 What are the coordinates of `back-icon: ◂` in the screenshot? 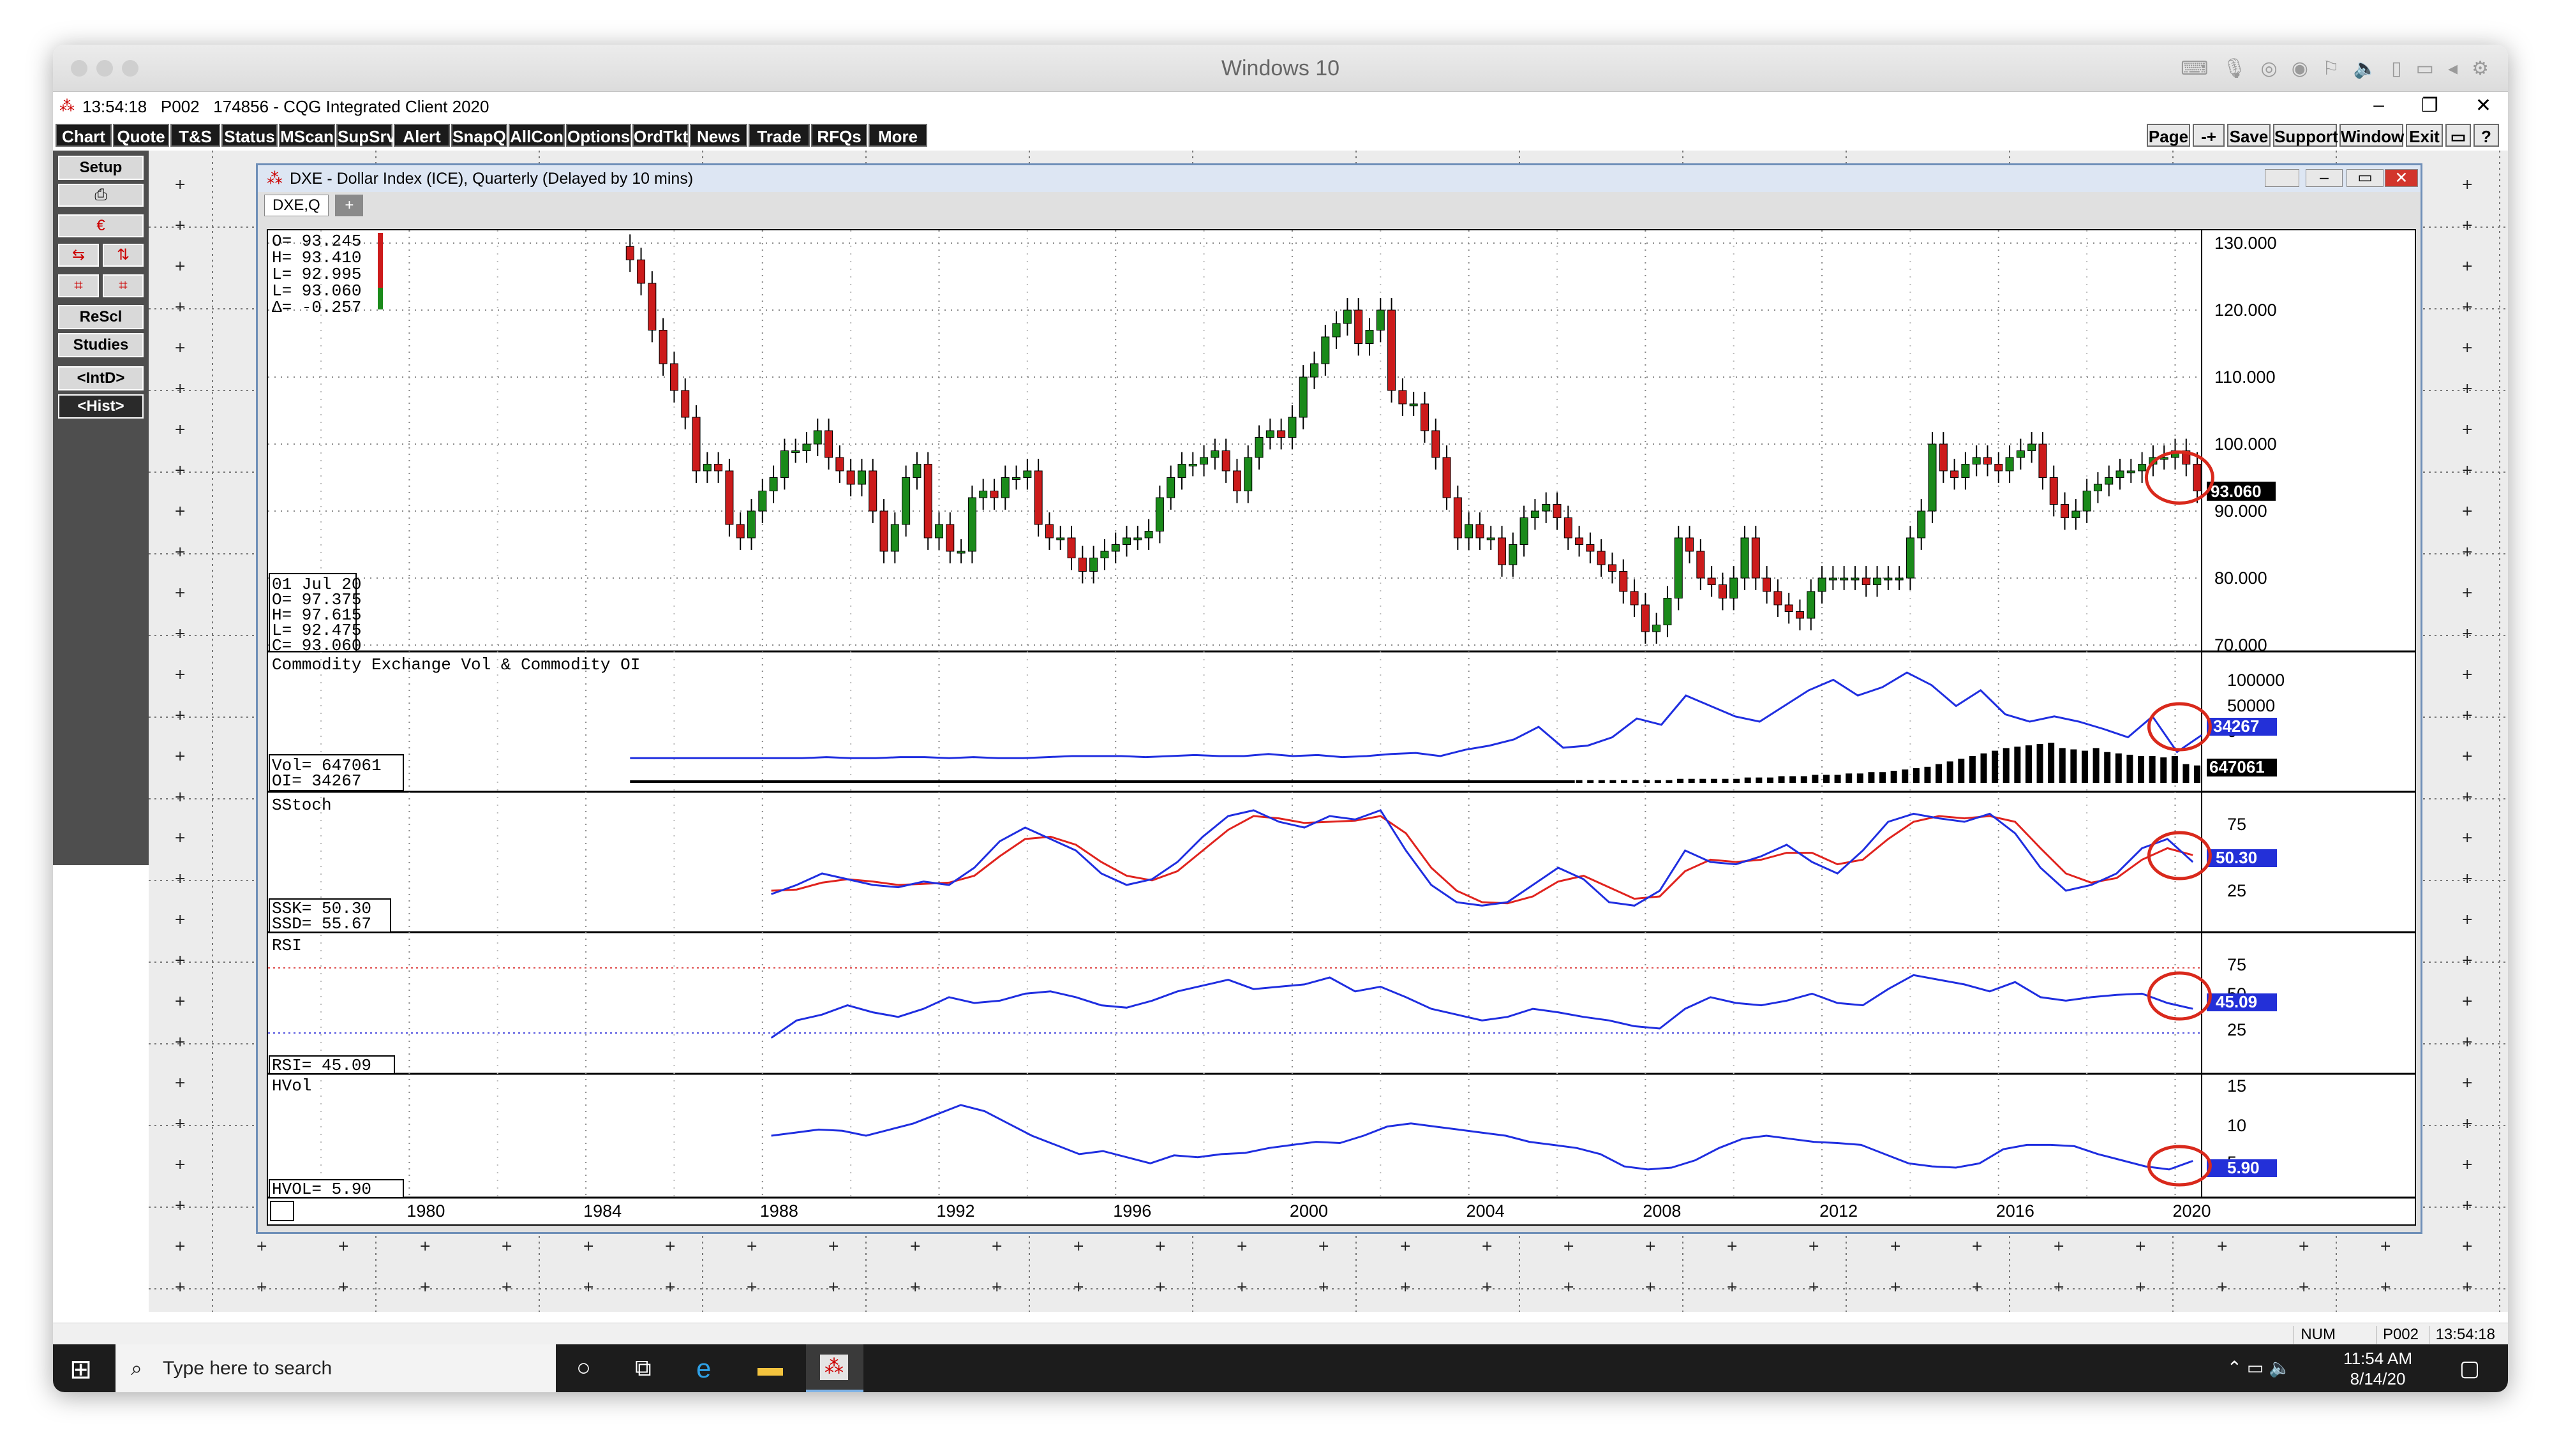 It's located at (2453, 68).